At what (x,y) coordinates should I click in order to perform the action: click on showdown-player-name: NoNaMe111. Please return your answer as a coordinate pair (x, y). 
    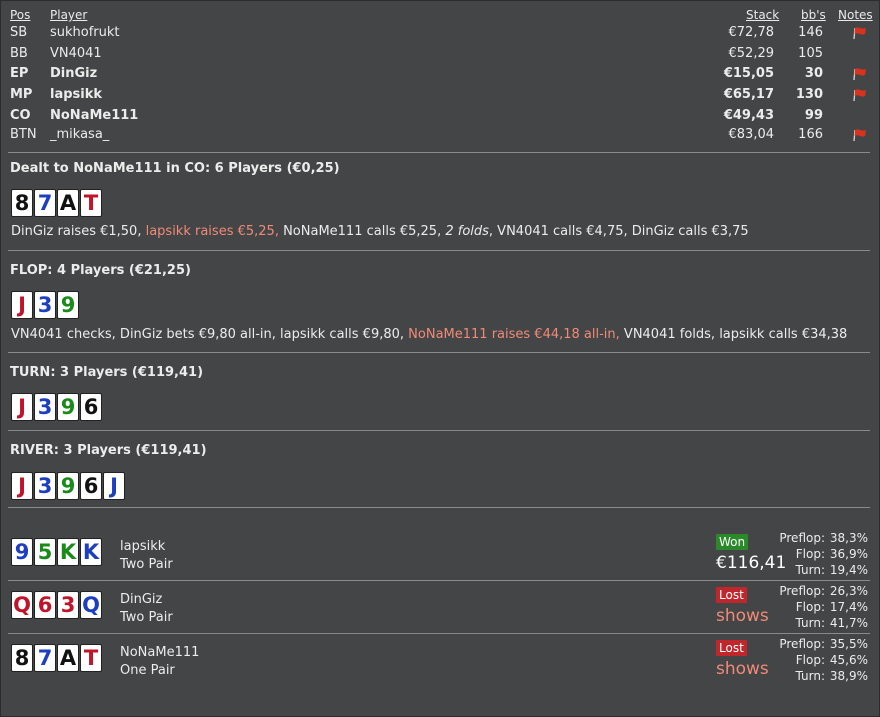
    Looking at the image, I should click on (159, 652).